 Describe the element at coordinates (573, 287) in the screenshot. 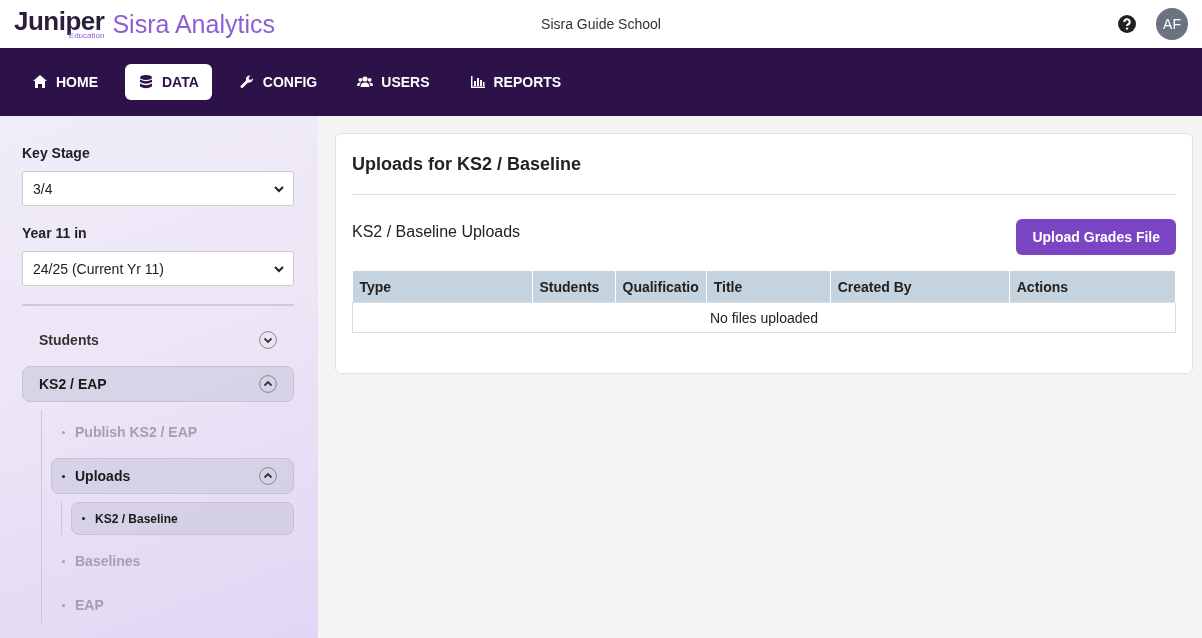

I see `column-header: Students` at that location.